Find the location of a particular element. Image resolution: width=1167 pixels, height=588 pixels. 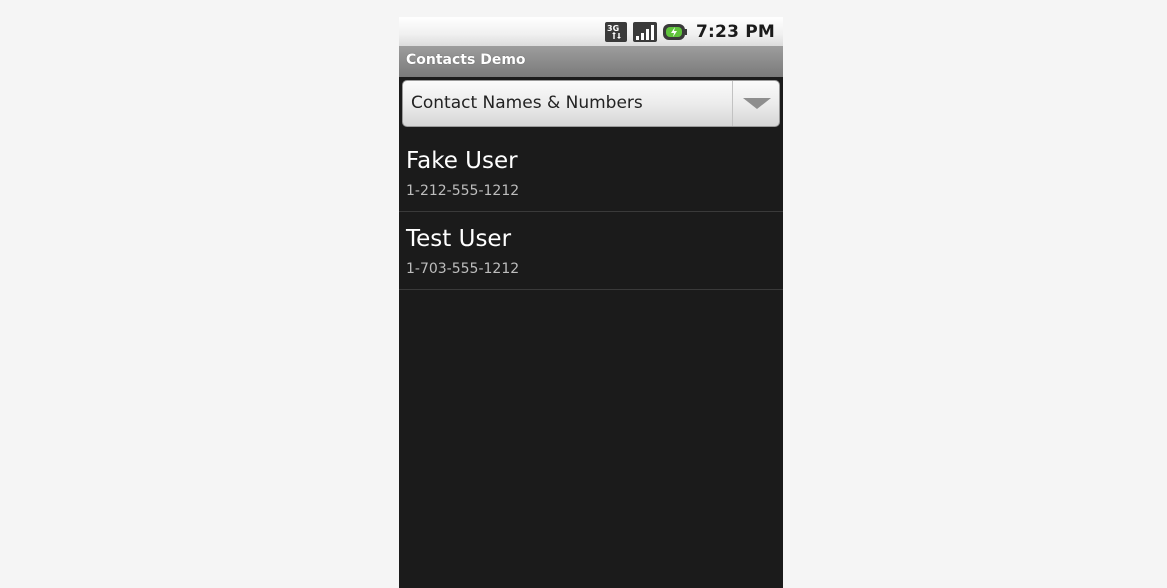

contact-number: 1-703-555-1212 is located at coordinates (463, 269).